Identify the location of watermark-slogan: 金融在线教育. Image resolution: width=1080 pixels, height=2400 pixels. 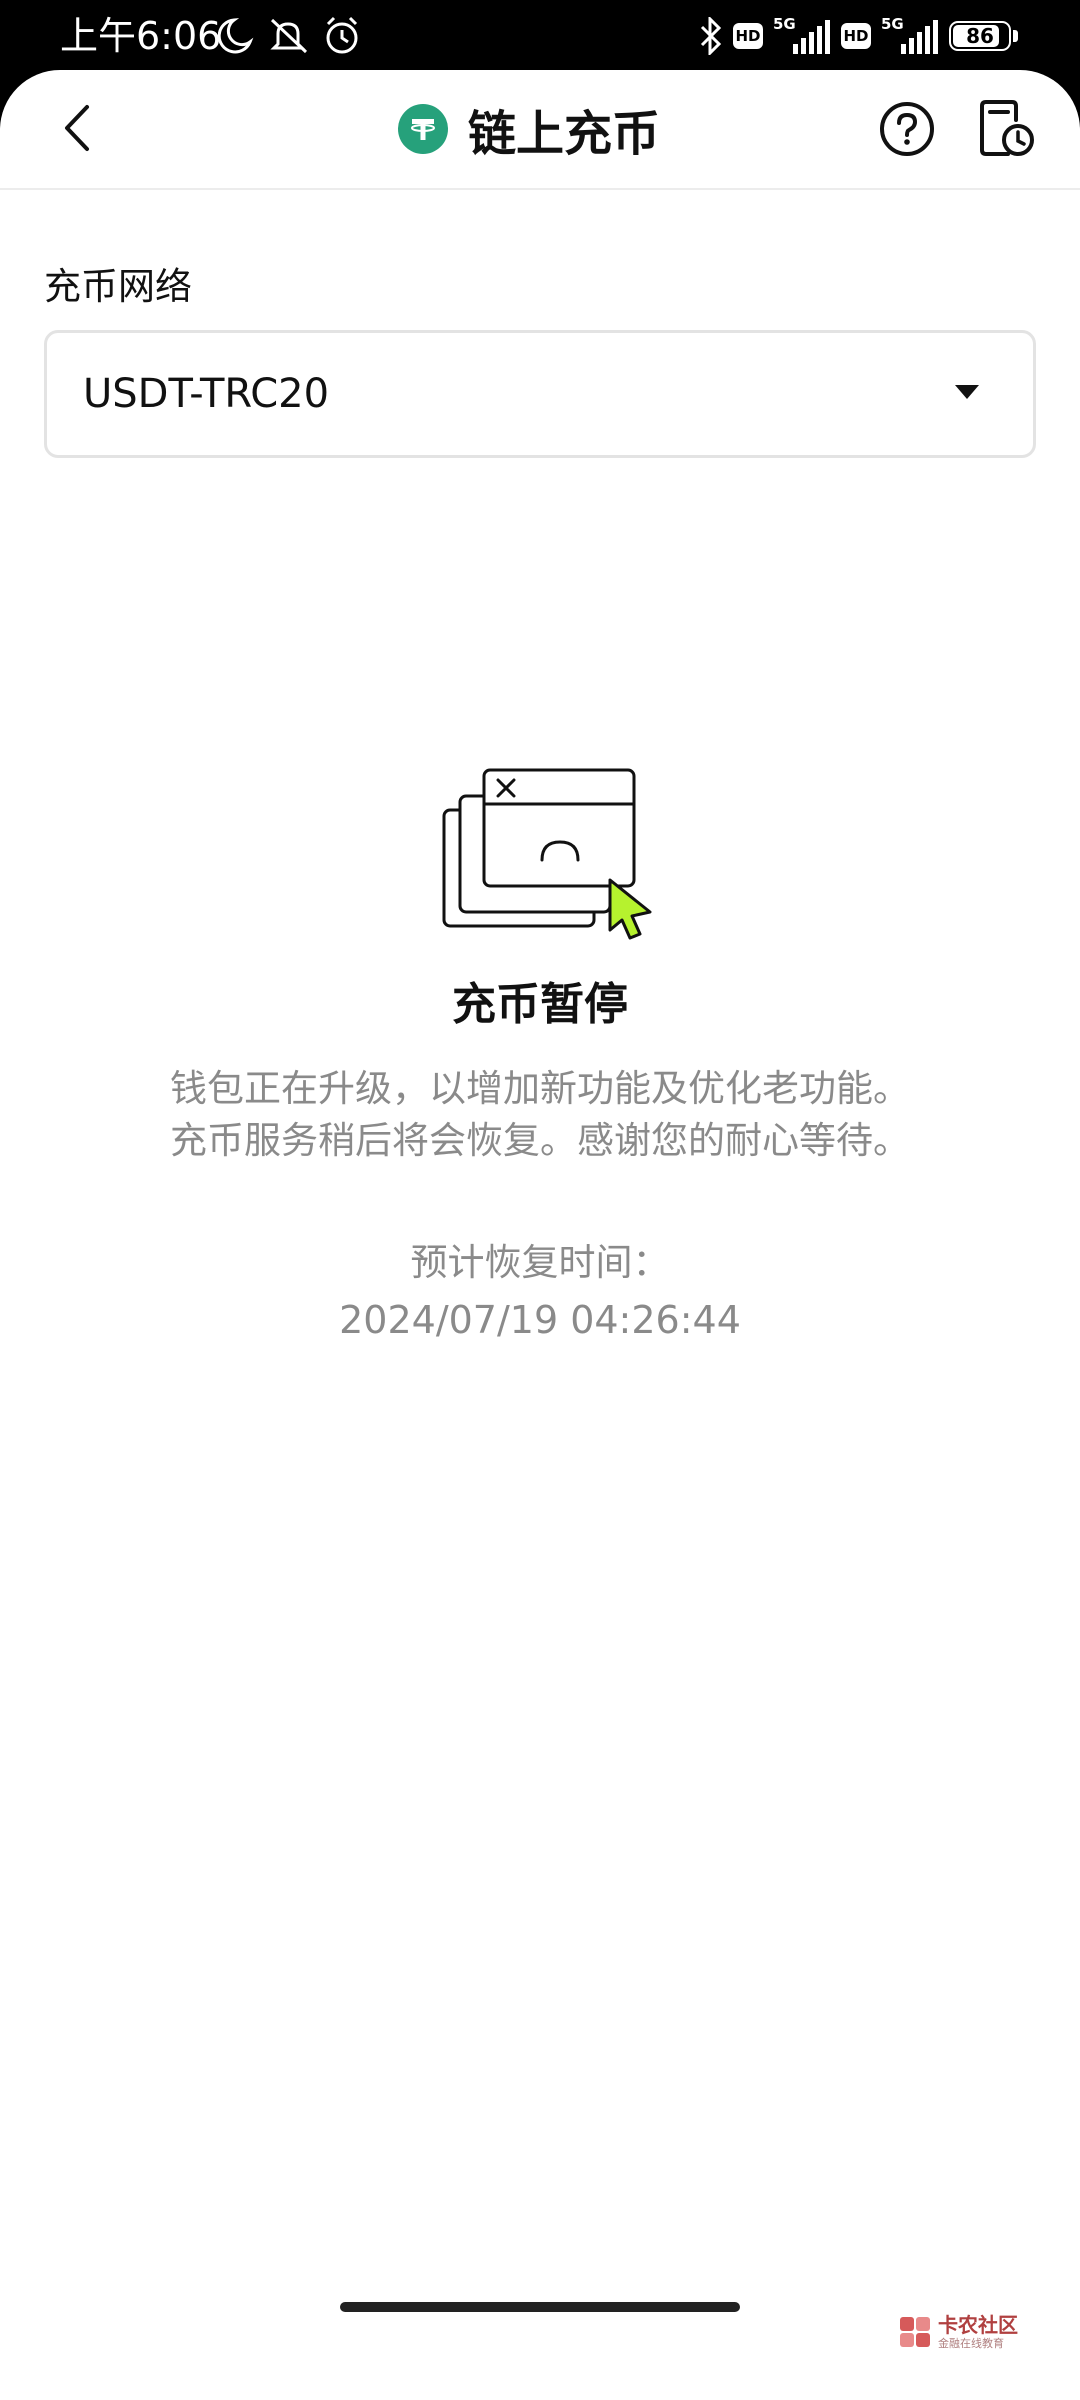
(971, 2343).